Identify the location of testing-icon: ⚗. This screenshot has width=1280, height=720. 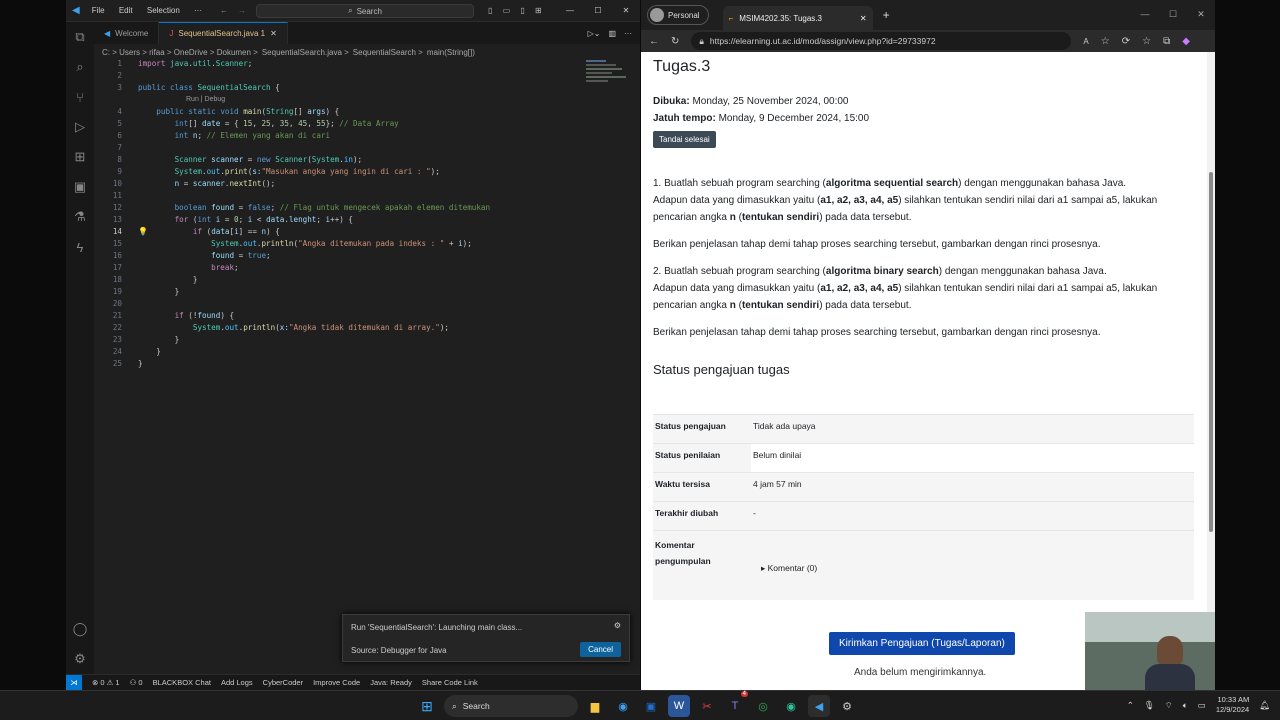
(80, 217).